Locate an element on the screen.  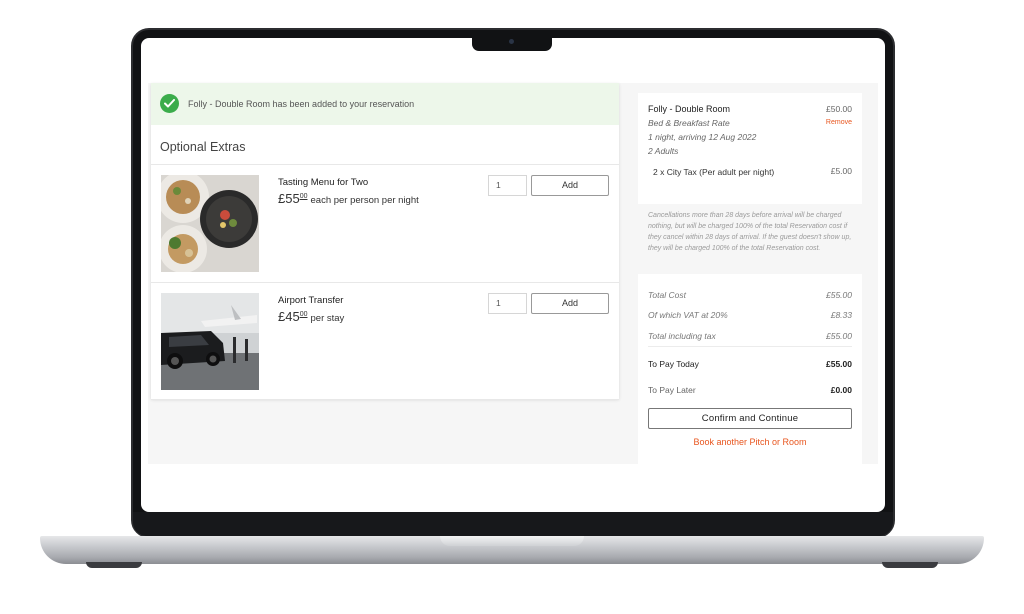
extra-item-airport-transfer: Airport Transfer £4500 per stay 1 Add is located at coordinates (385, 341).